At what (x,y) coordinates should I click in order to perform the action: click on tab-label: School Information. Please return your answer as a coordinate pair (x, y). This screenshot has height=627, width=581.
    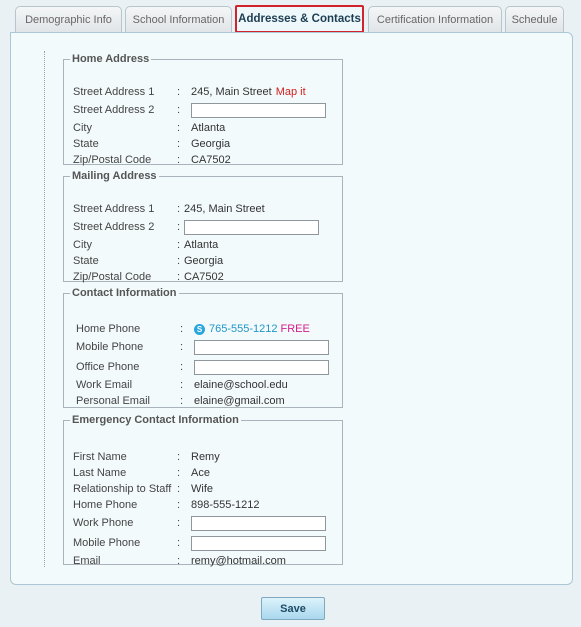
    Looking at the image, I should click on (178, 19).